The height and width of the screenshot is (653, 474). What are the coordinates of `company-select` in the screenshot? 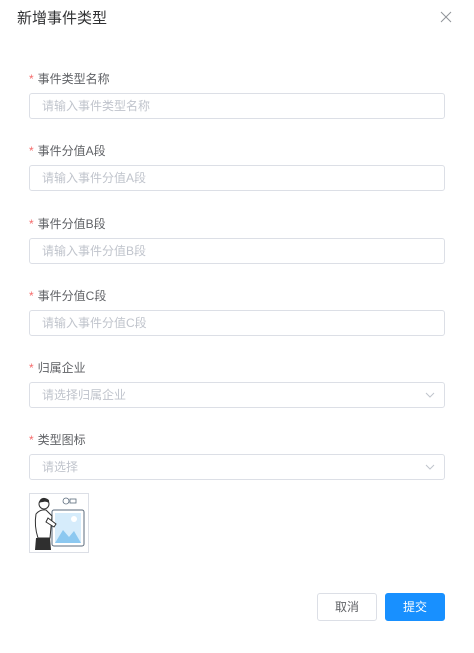 It's located at (237, 395).